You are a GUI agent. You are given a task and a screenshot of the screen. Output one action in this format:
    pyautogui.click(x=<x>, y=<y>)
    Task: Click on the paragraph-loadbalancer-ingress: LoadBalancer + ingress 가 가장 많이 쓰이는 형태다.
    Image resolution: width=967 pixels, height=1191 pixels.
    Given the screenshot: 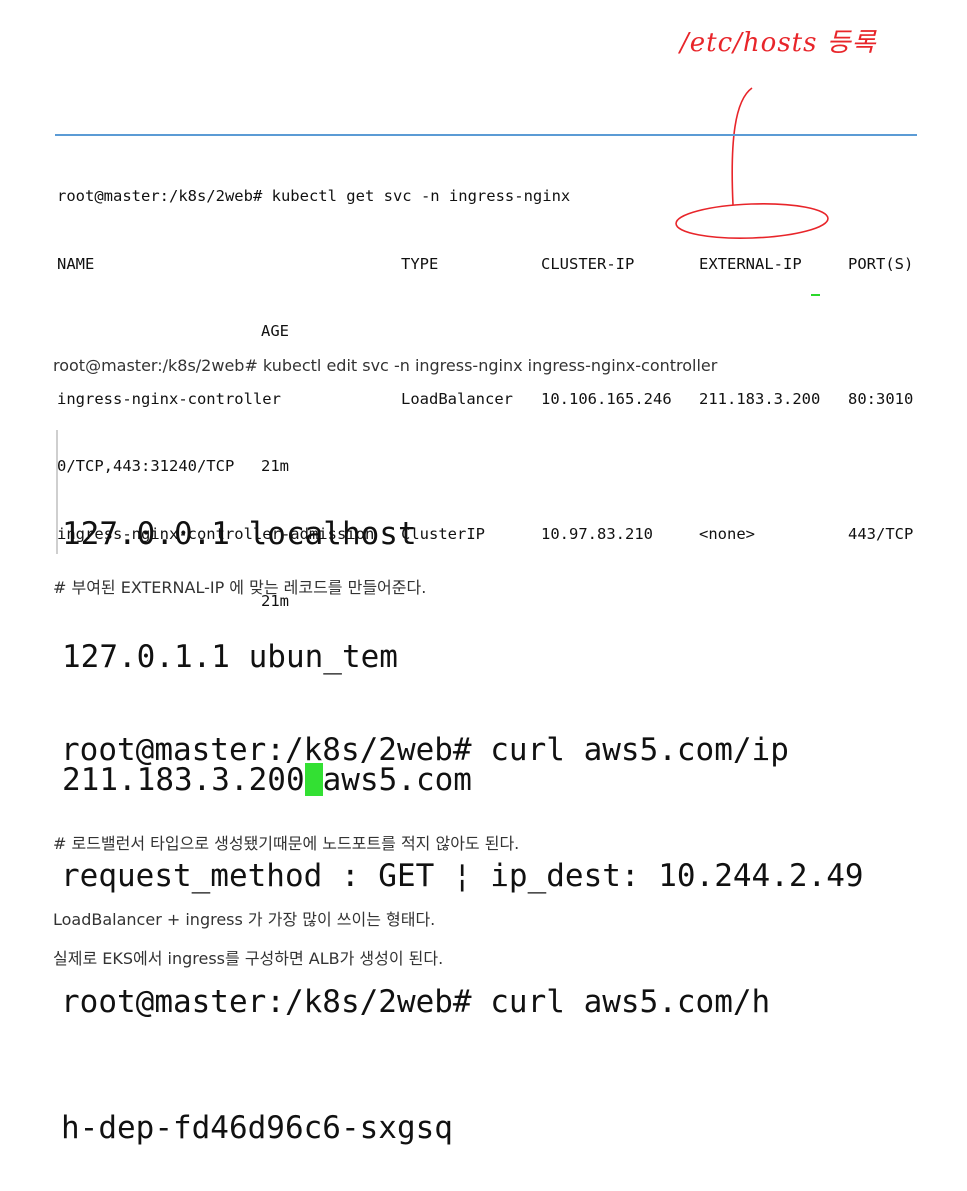 What is the action you would take?
    pyautogui.click(x=244, y=919)
    